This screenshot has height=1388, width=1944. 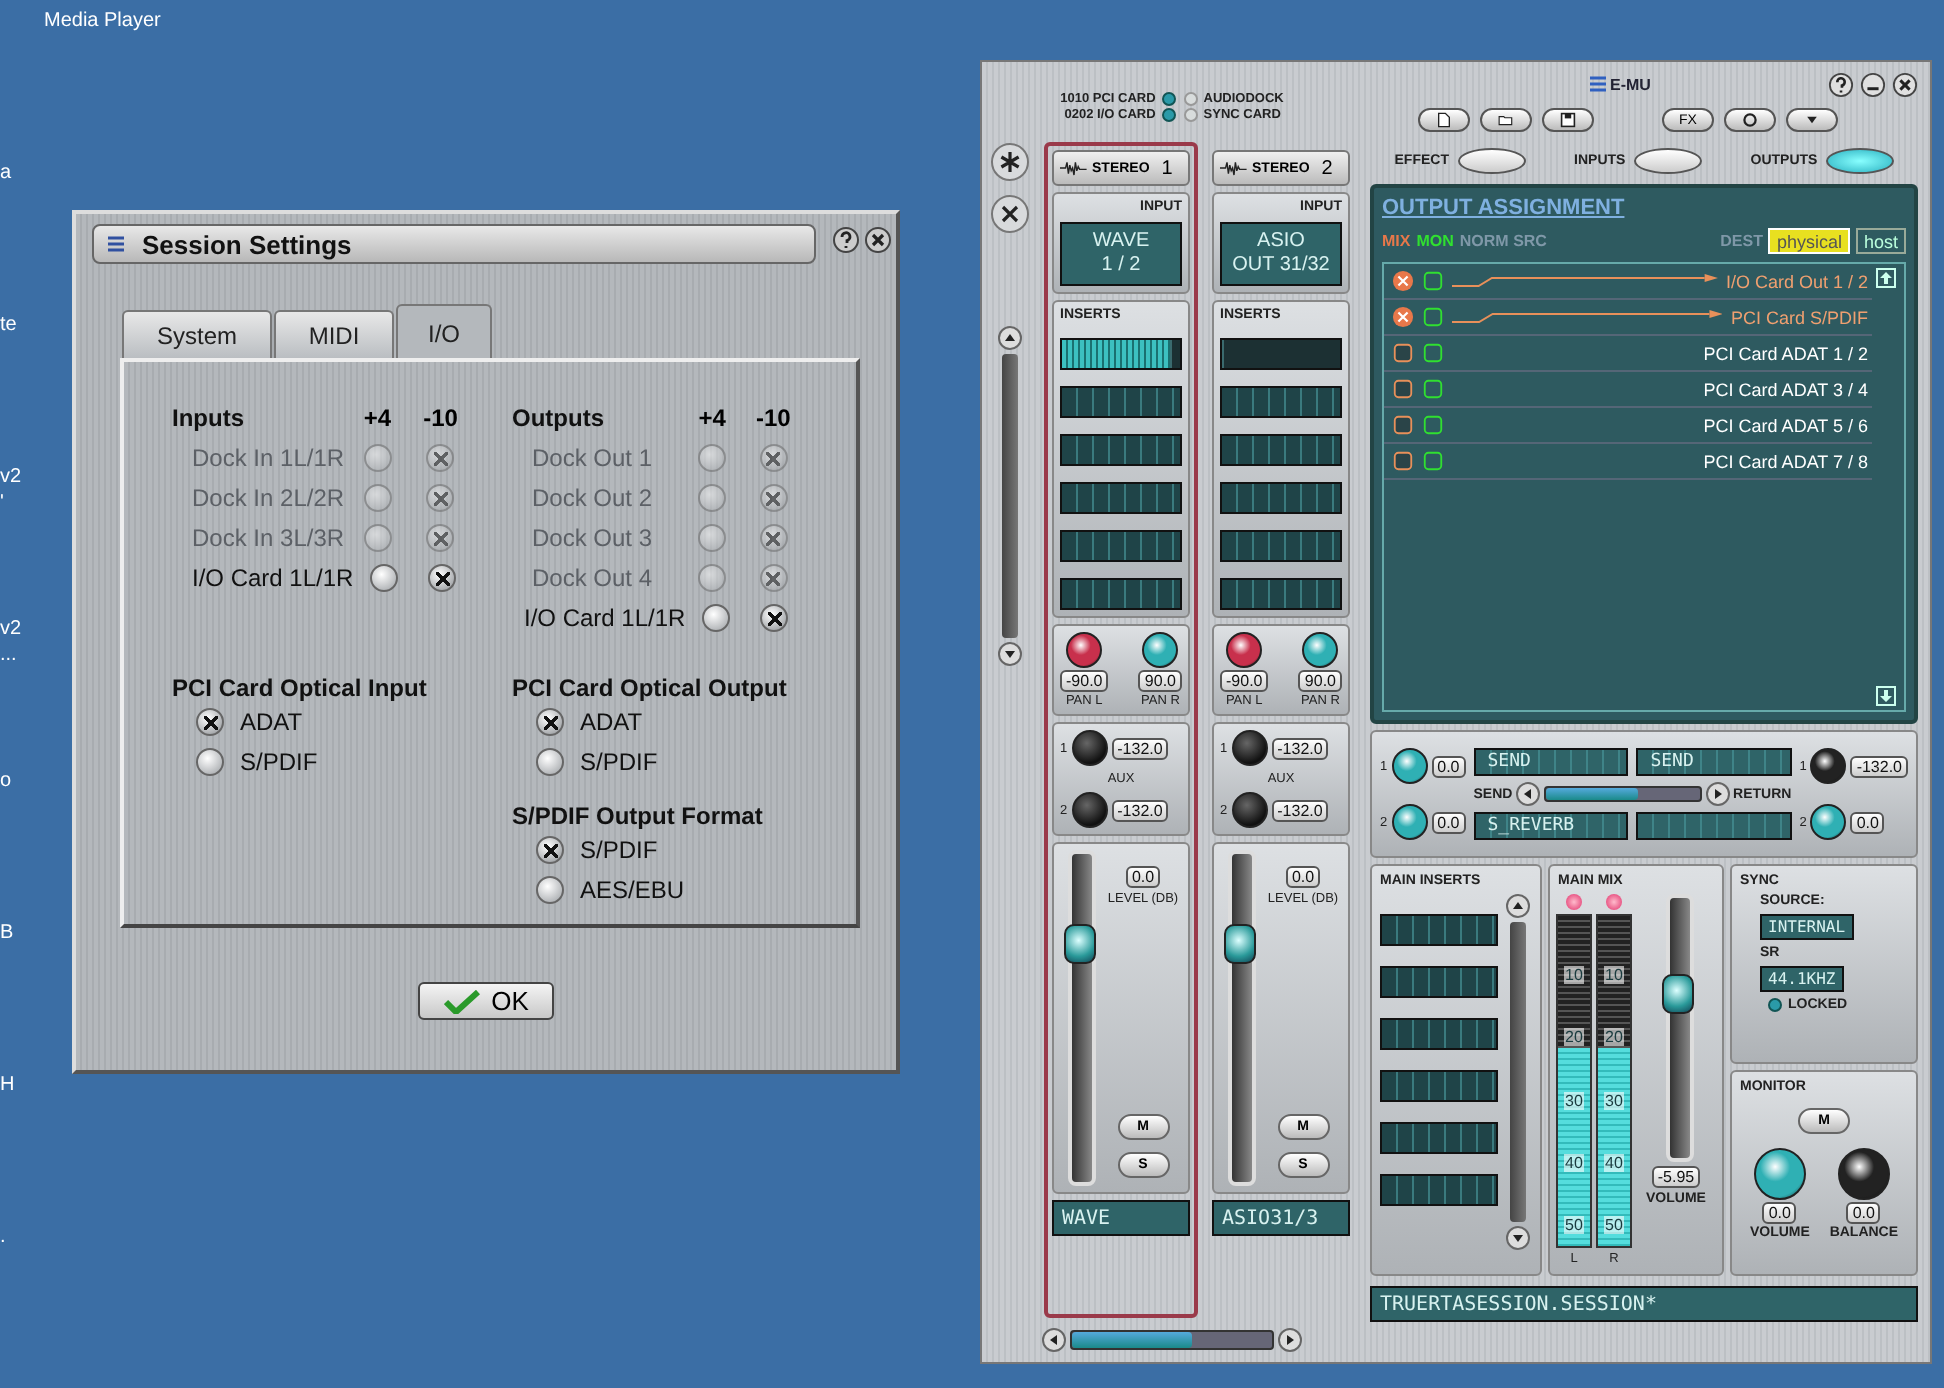 I want to click on save-button, so click(x=1568, y=120).